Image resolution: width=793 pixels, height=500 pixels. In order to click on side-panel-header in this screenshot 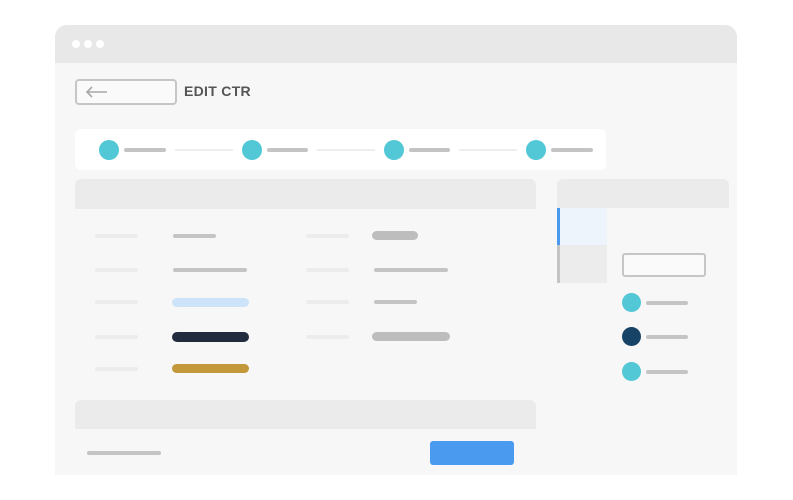, I will do `click(643, 193)`.